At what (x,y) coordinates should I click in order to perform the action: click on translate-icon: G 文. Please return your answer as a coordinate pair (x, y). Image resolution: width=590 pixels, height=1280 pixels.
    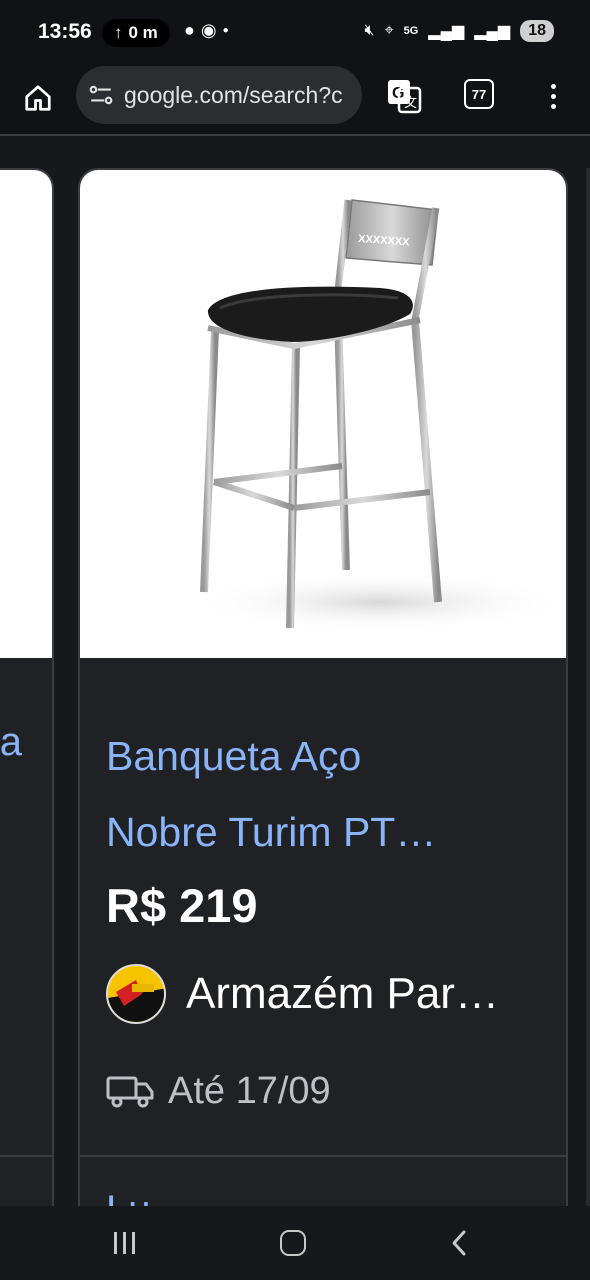
    Looking at the image, I should click on (405, 97).